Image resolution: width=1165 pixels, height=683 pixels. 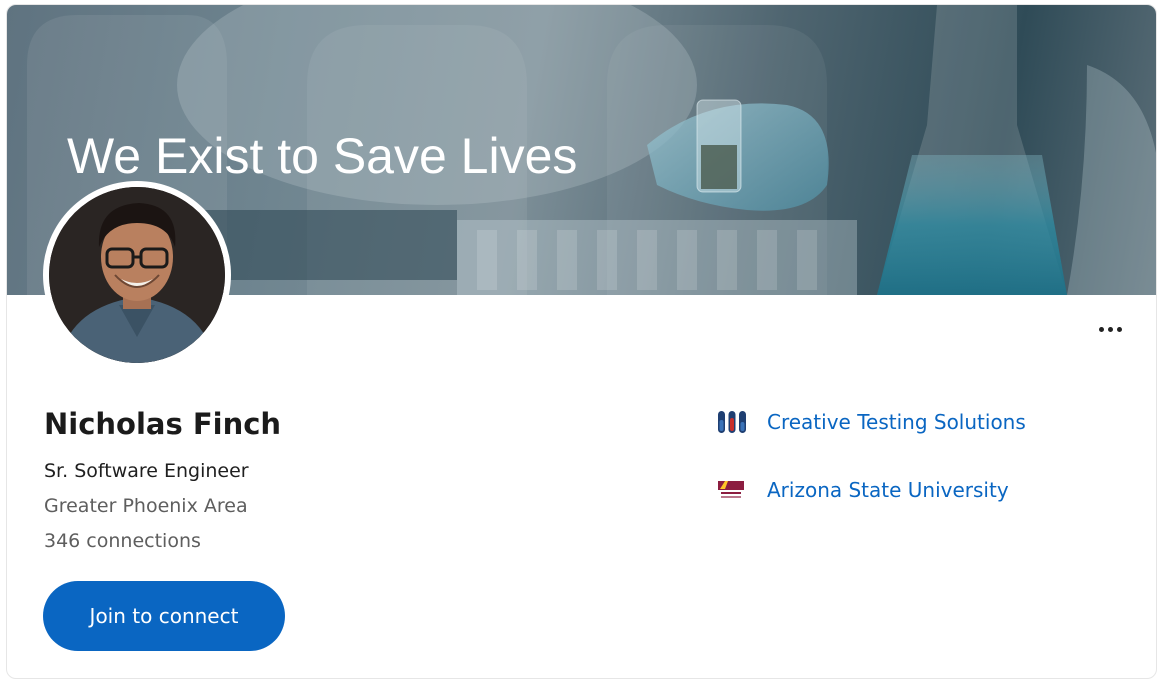 What do you see at coordinates (888, 490) in the screenshot?
I see `organization-name: Arizona State University` at bounding box center [888, 490].